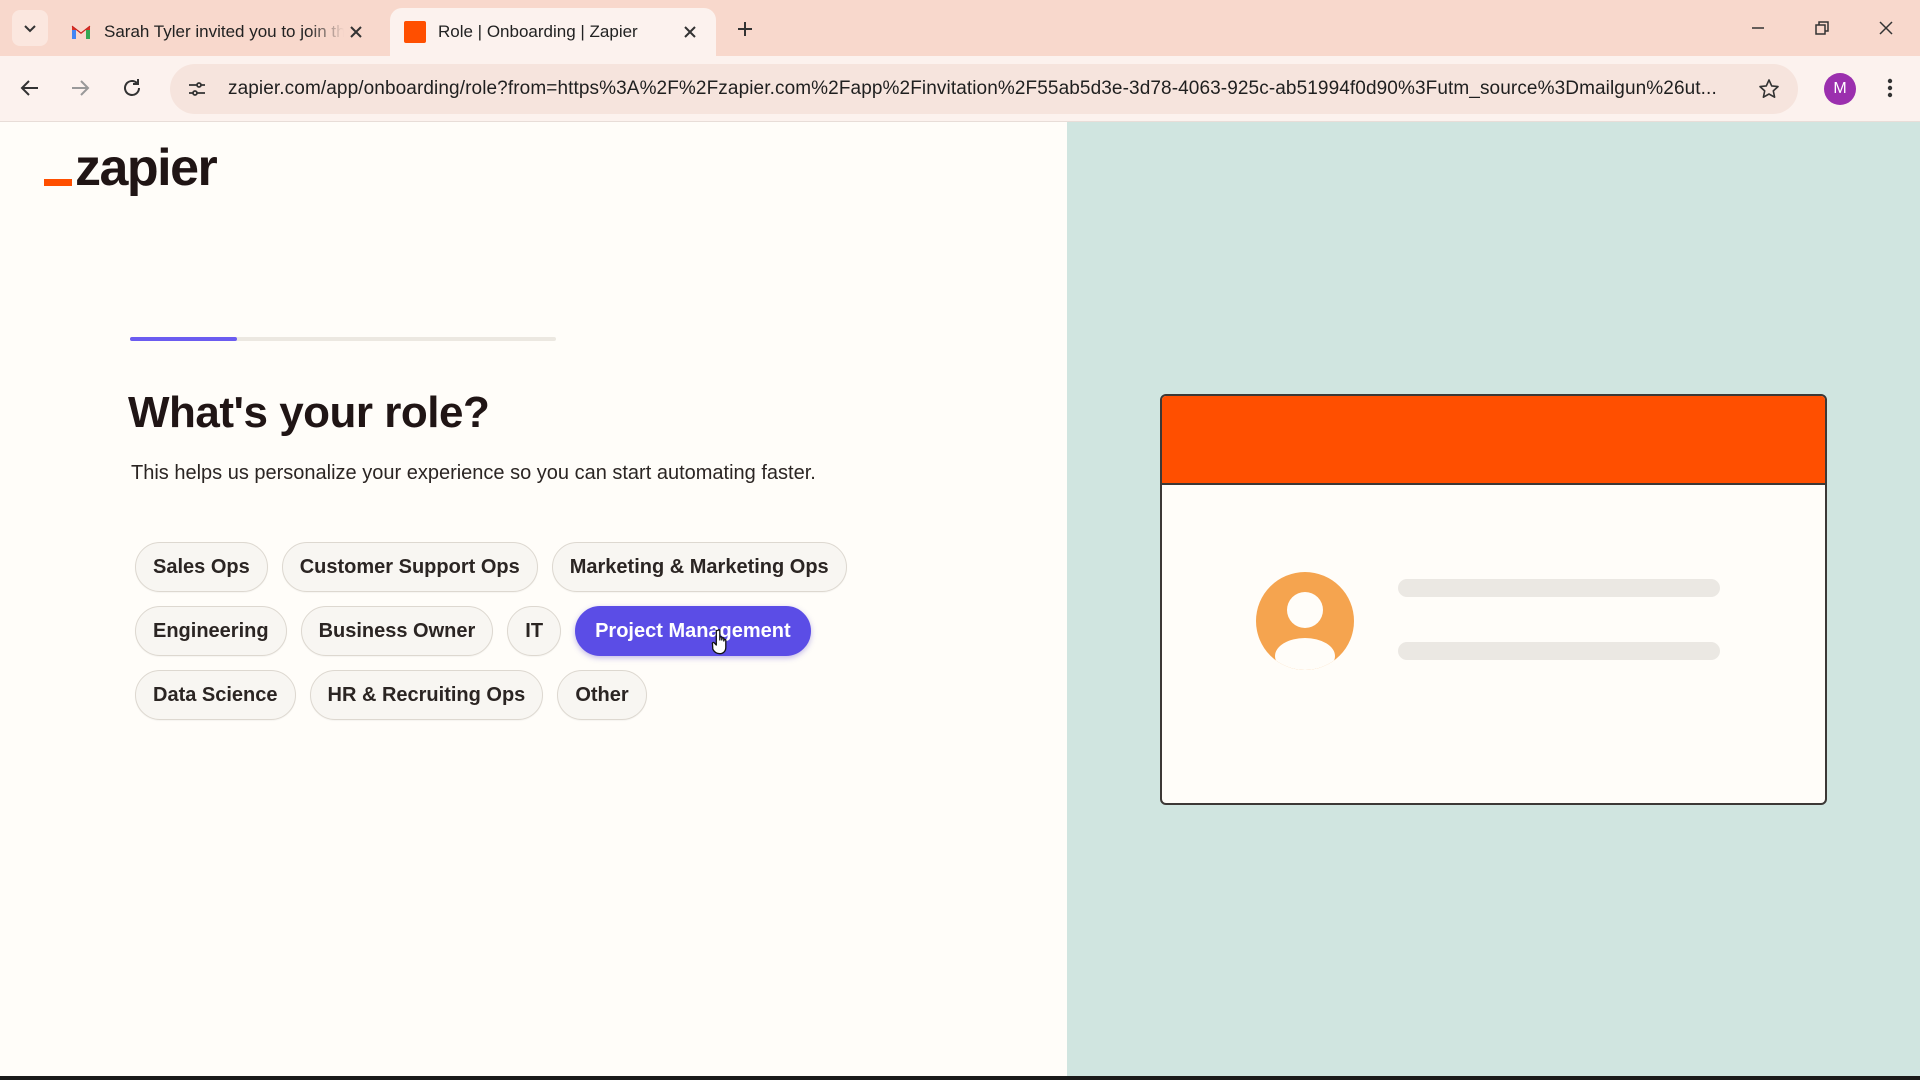 The width and height of the screenshot is (1920, 1080). I want to click on plus-icon, so click(745, 29).